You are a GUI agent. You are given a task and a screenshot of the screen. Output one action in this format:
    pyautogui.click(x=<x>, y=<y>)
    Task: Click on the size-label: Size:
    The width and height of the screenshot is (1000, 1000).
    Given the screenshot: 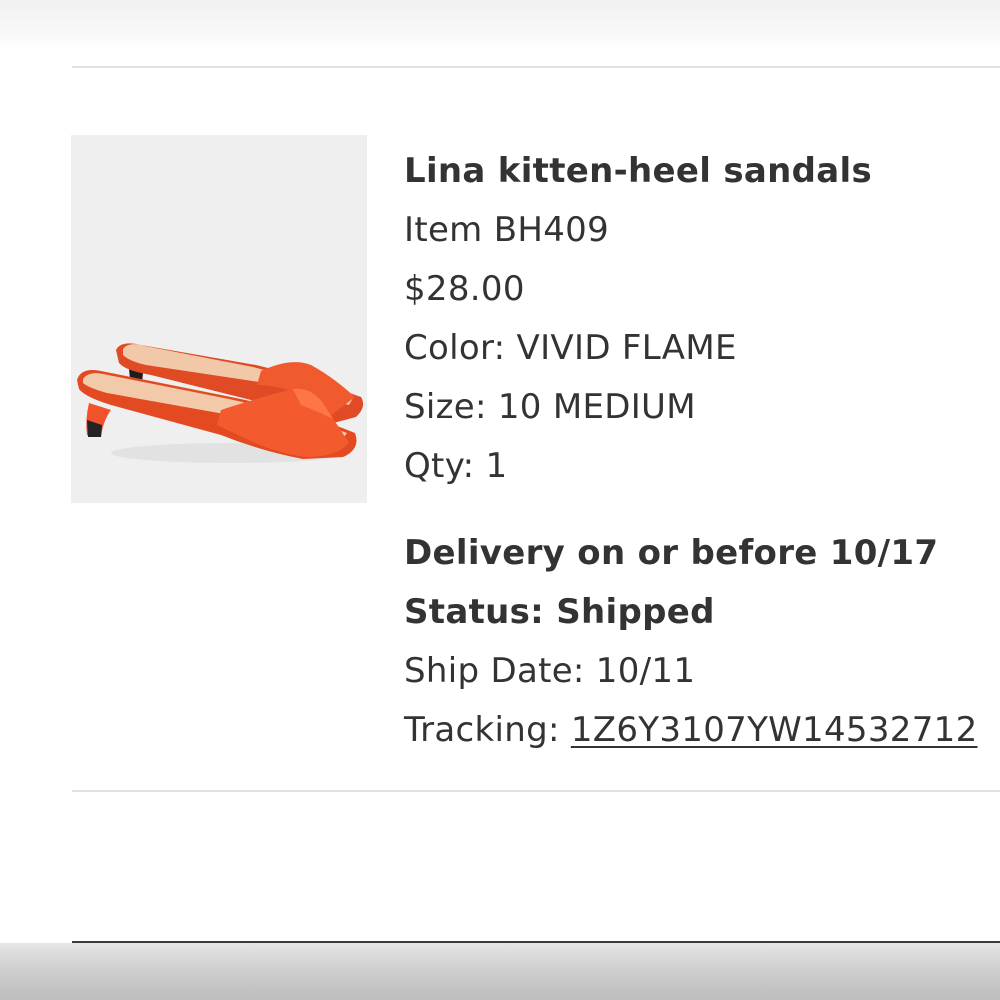 What is the action you would take?
    pyautogui.click(x=445, y=407)
    